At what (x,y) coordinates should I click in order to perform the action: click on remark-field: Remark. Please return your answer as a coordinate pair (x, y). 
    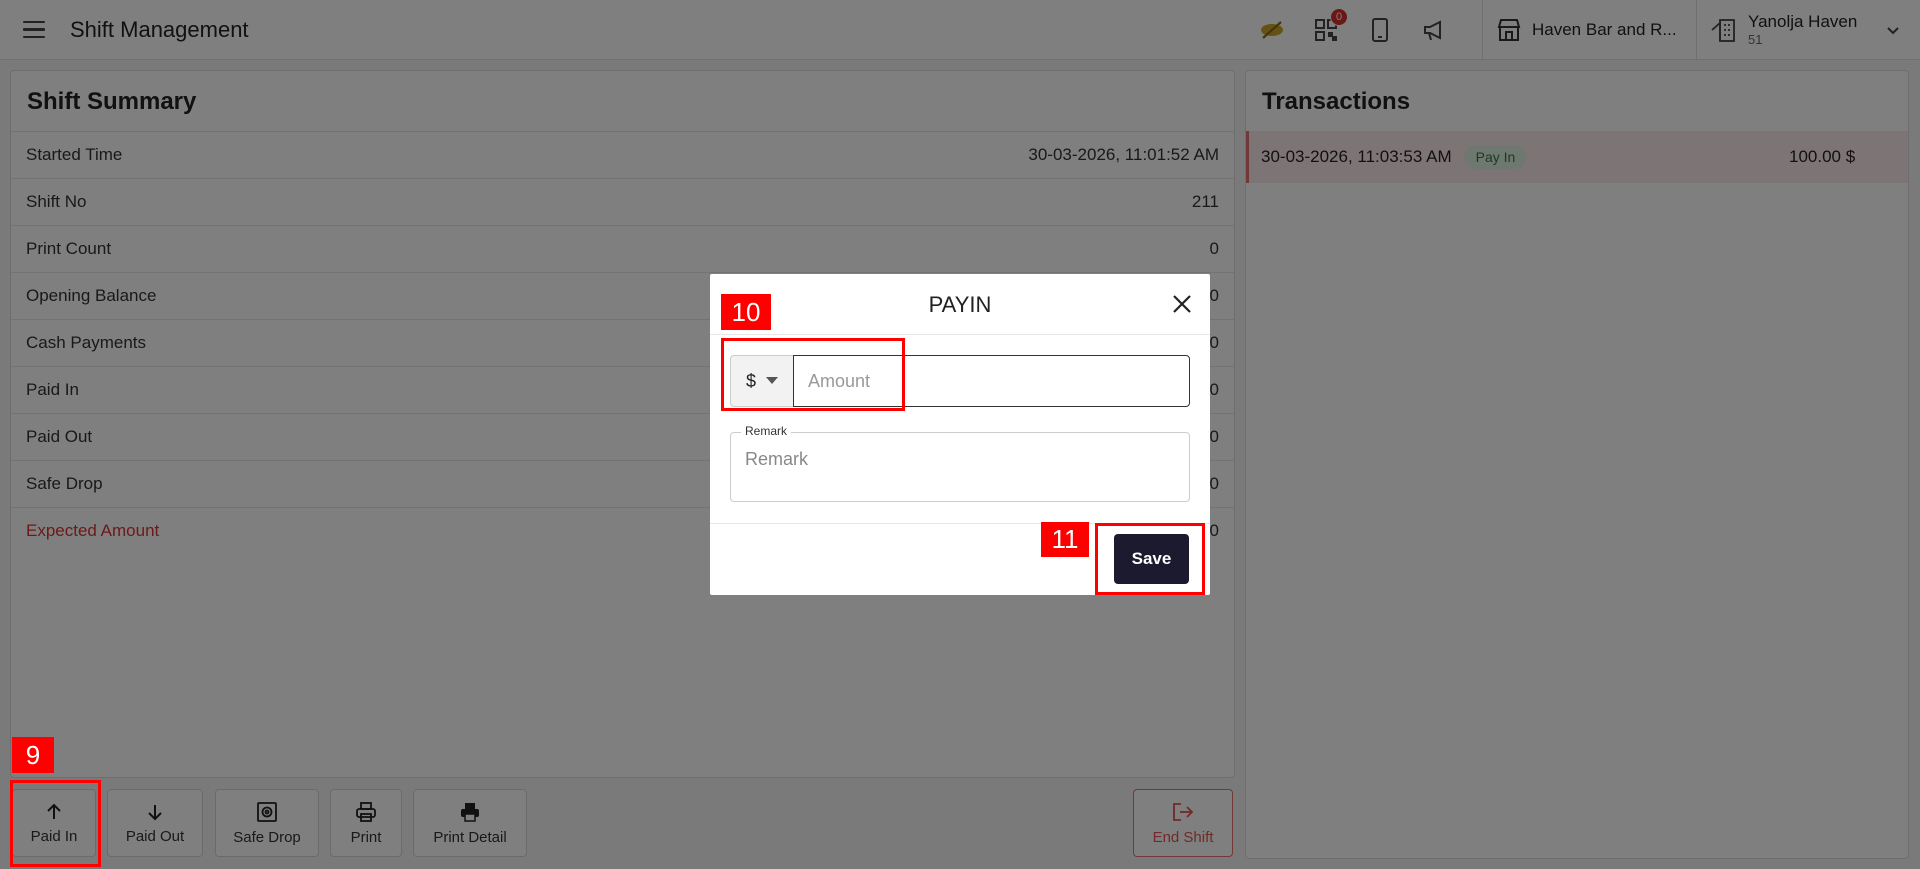
    Looking at the image, I should click on (960, 463).